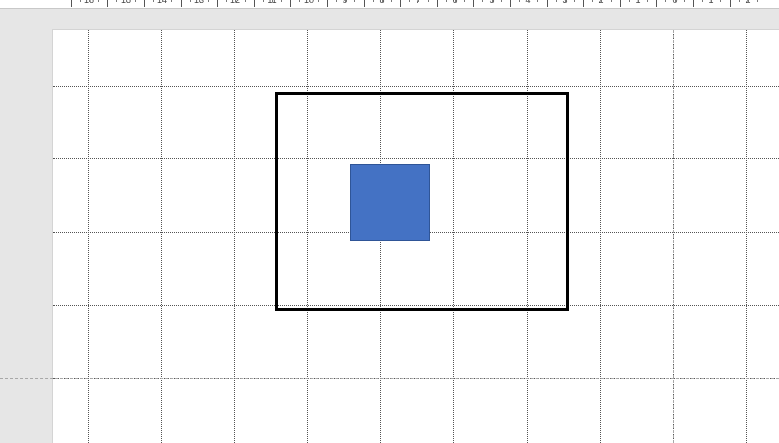  Describe the element at coordinates (390, 202) in the screenshot. I see `blue-square-shape` at that location.